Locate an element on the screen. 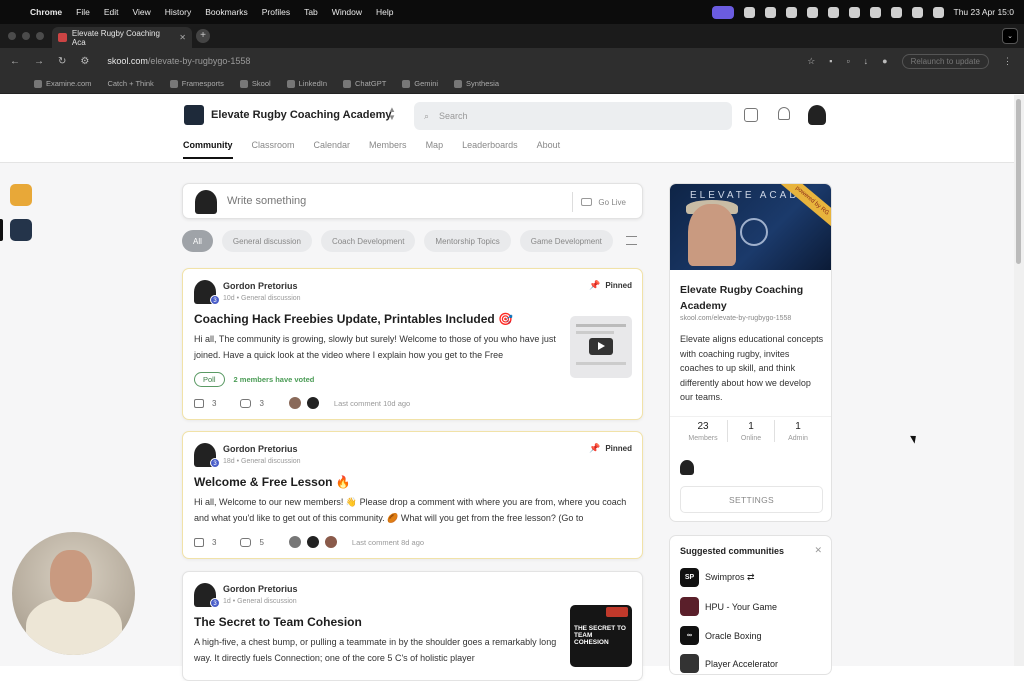 This screenshot has height=681, width=1024. filter-mentorship-topics: Mentorship Topics is located at coordinates (467, 241).